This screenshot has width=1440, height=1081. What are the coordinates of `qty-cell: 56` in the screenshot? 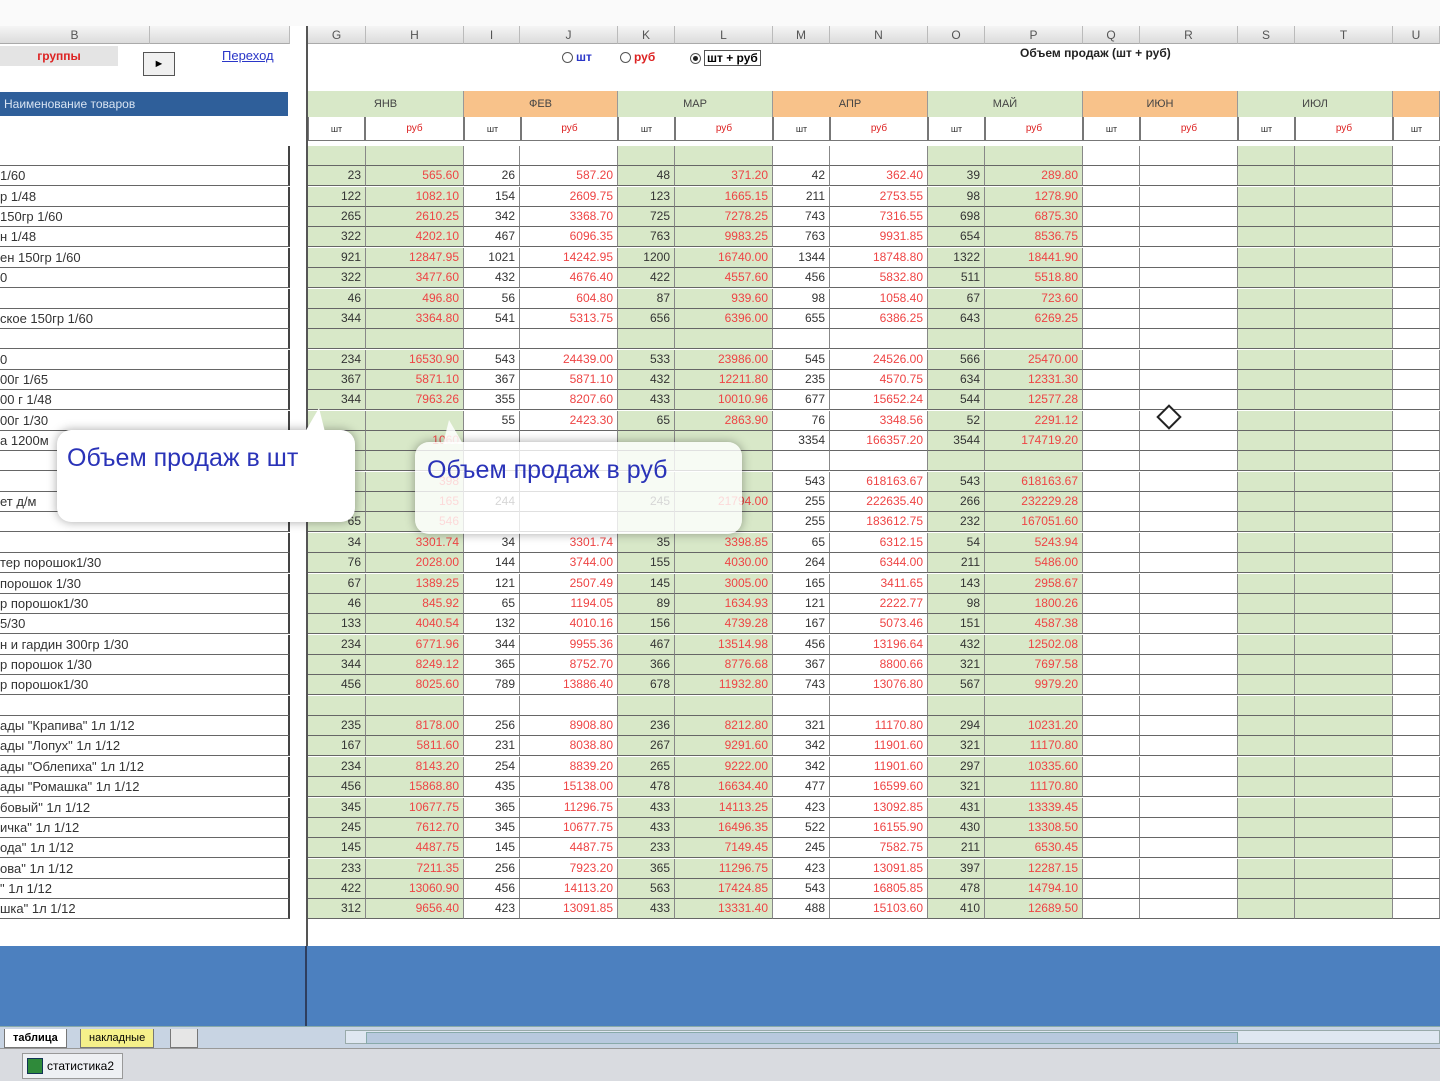 It's located at (492, 298).